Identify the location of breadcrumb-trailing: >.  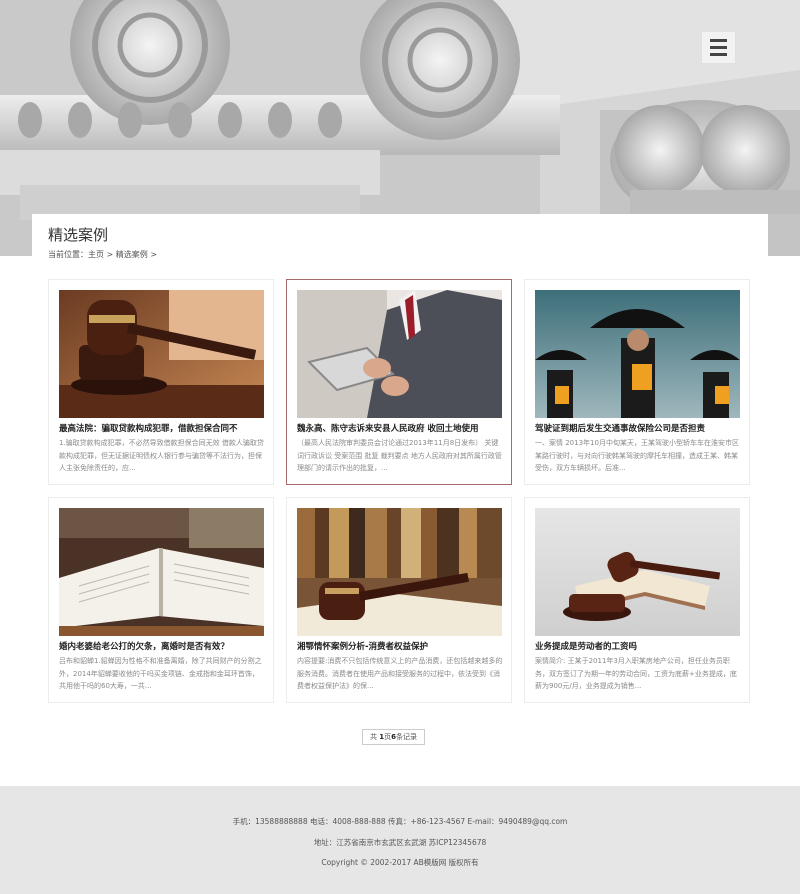
(152, 254).